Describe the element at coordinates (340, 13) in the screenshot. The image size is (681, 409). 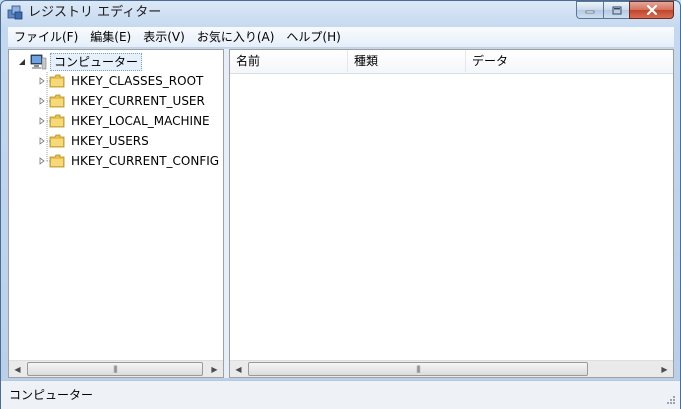
I see `title-bar: レジストリ エディター` at that location.